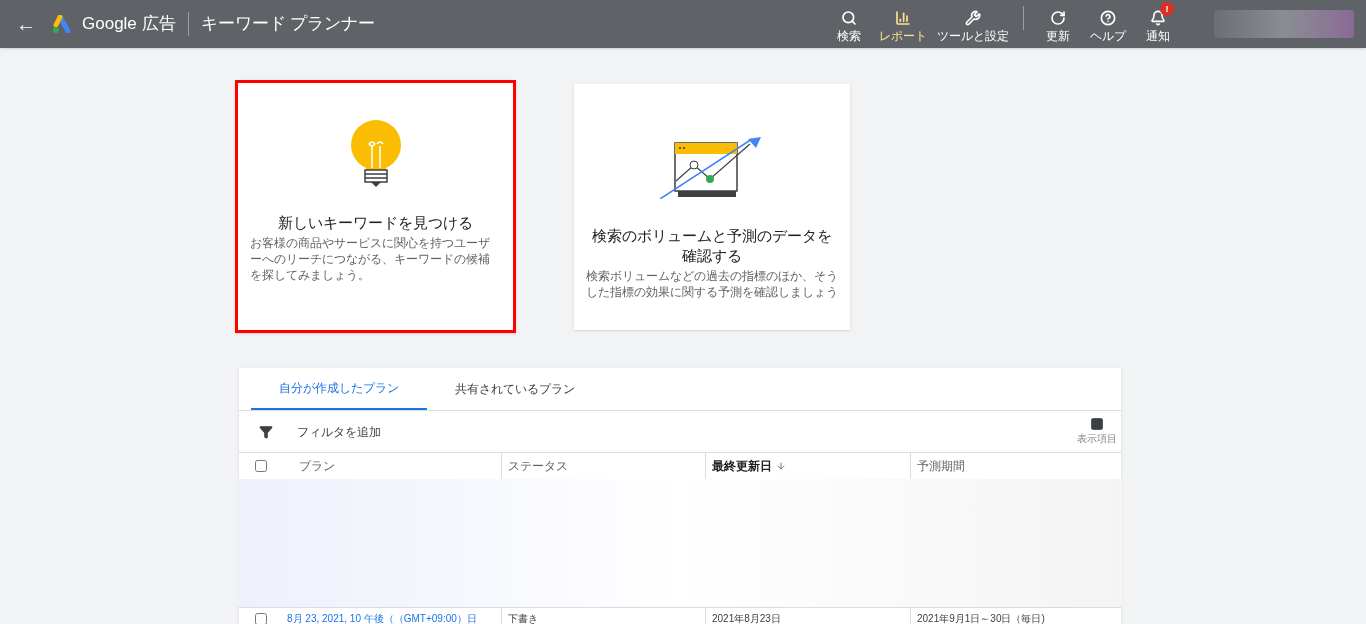 This screenshot has width=1366, height=624. I want to click on toolbar-button: 検索, so click(849, 22).